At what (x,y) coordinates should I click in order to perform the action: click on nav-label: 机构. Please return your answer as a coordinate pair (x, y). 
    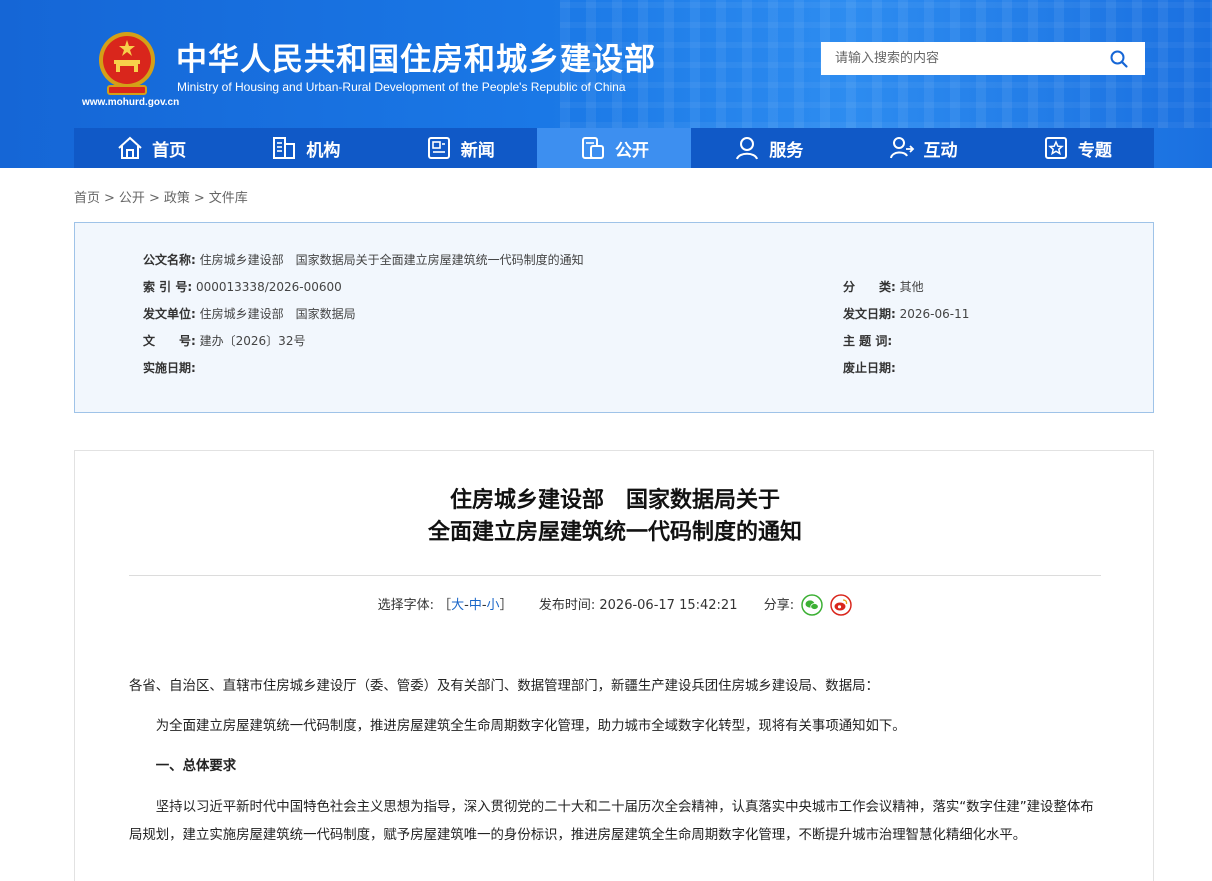
    Looking at the image, I should click on (323, 150).